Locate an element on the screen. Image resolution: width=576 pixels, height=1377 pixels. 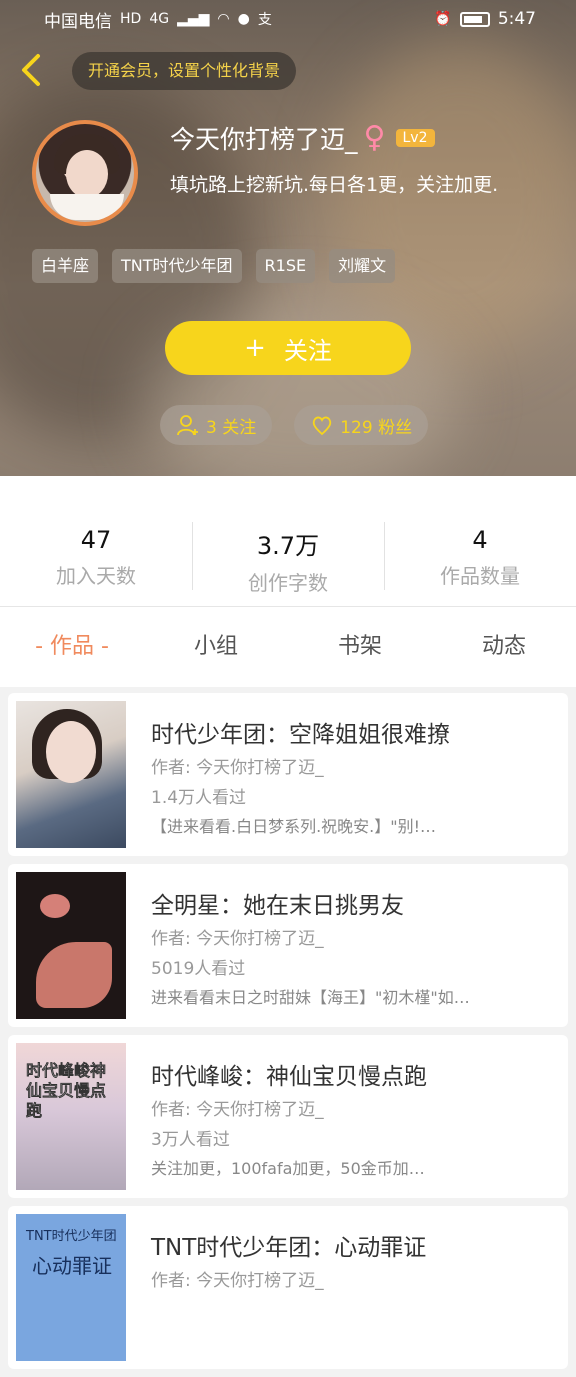
tag-item: R1SE is located at coordinates (285, 266).